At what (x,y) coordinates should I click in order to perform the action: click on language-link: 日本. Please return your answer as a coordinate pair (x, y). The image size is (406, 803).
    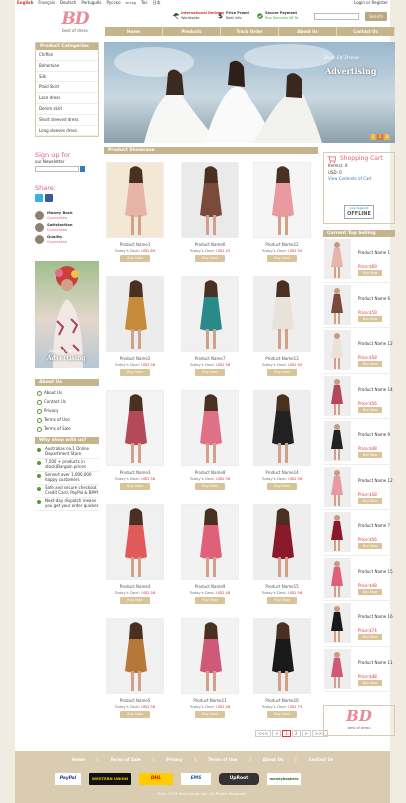
    Looking at the image, I should click on (156, 2).